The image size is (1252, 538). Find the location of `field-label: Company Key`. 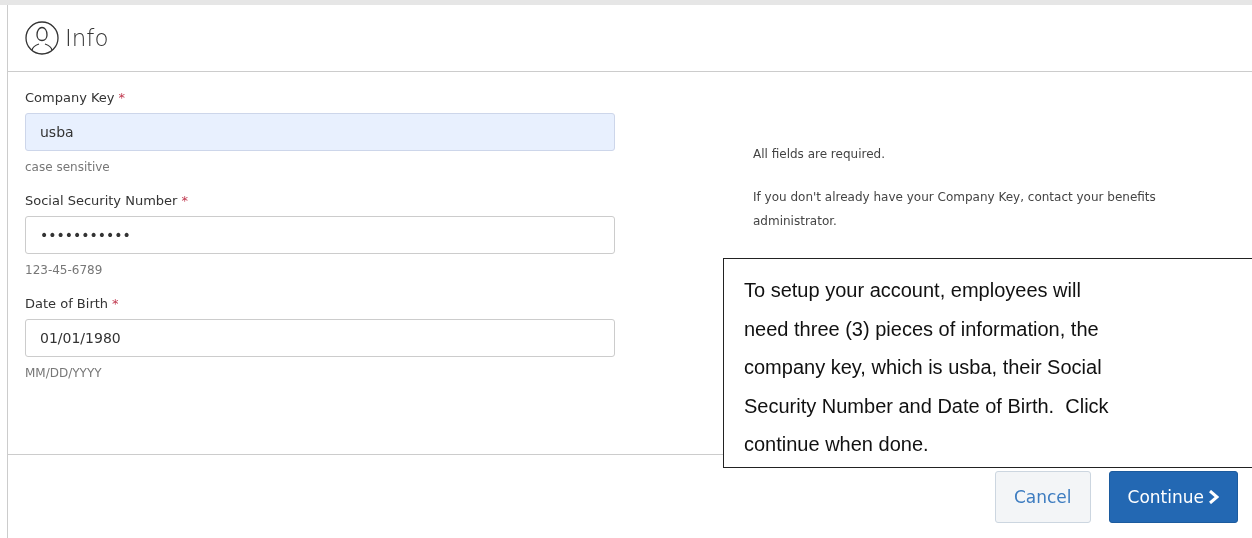

field-label: Company Key is located at coordinates (70, 97).